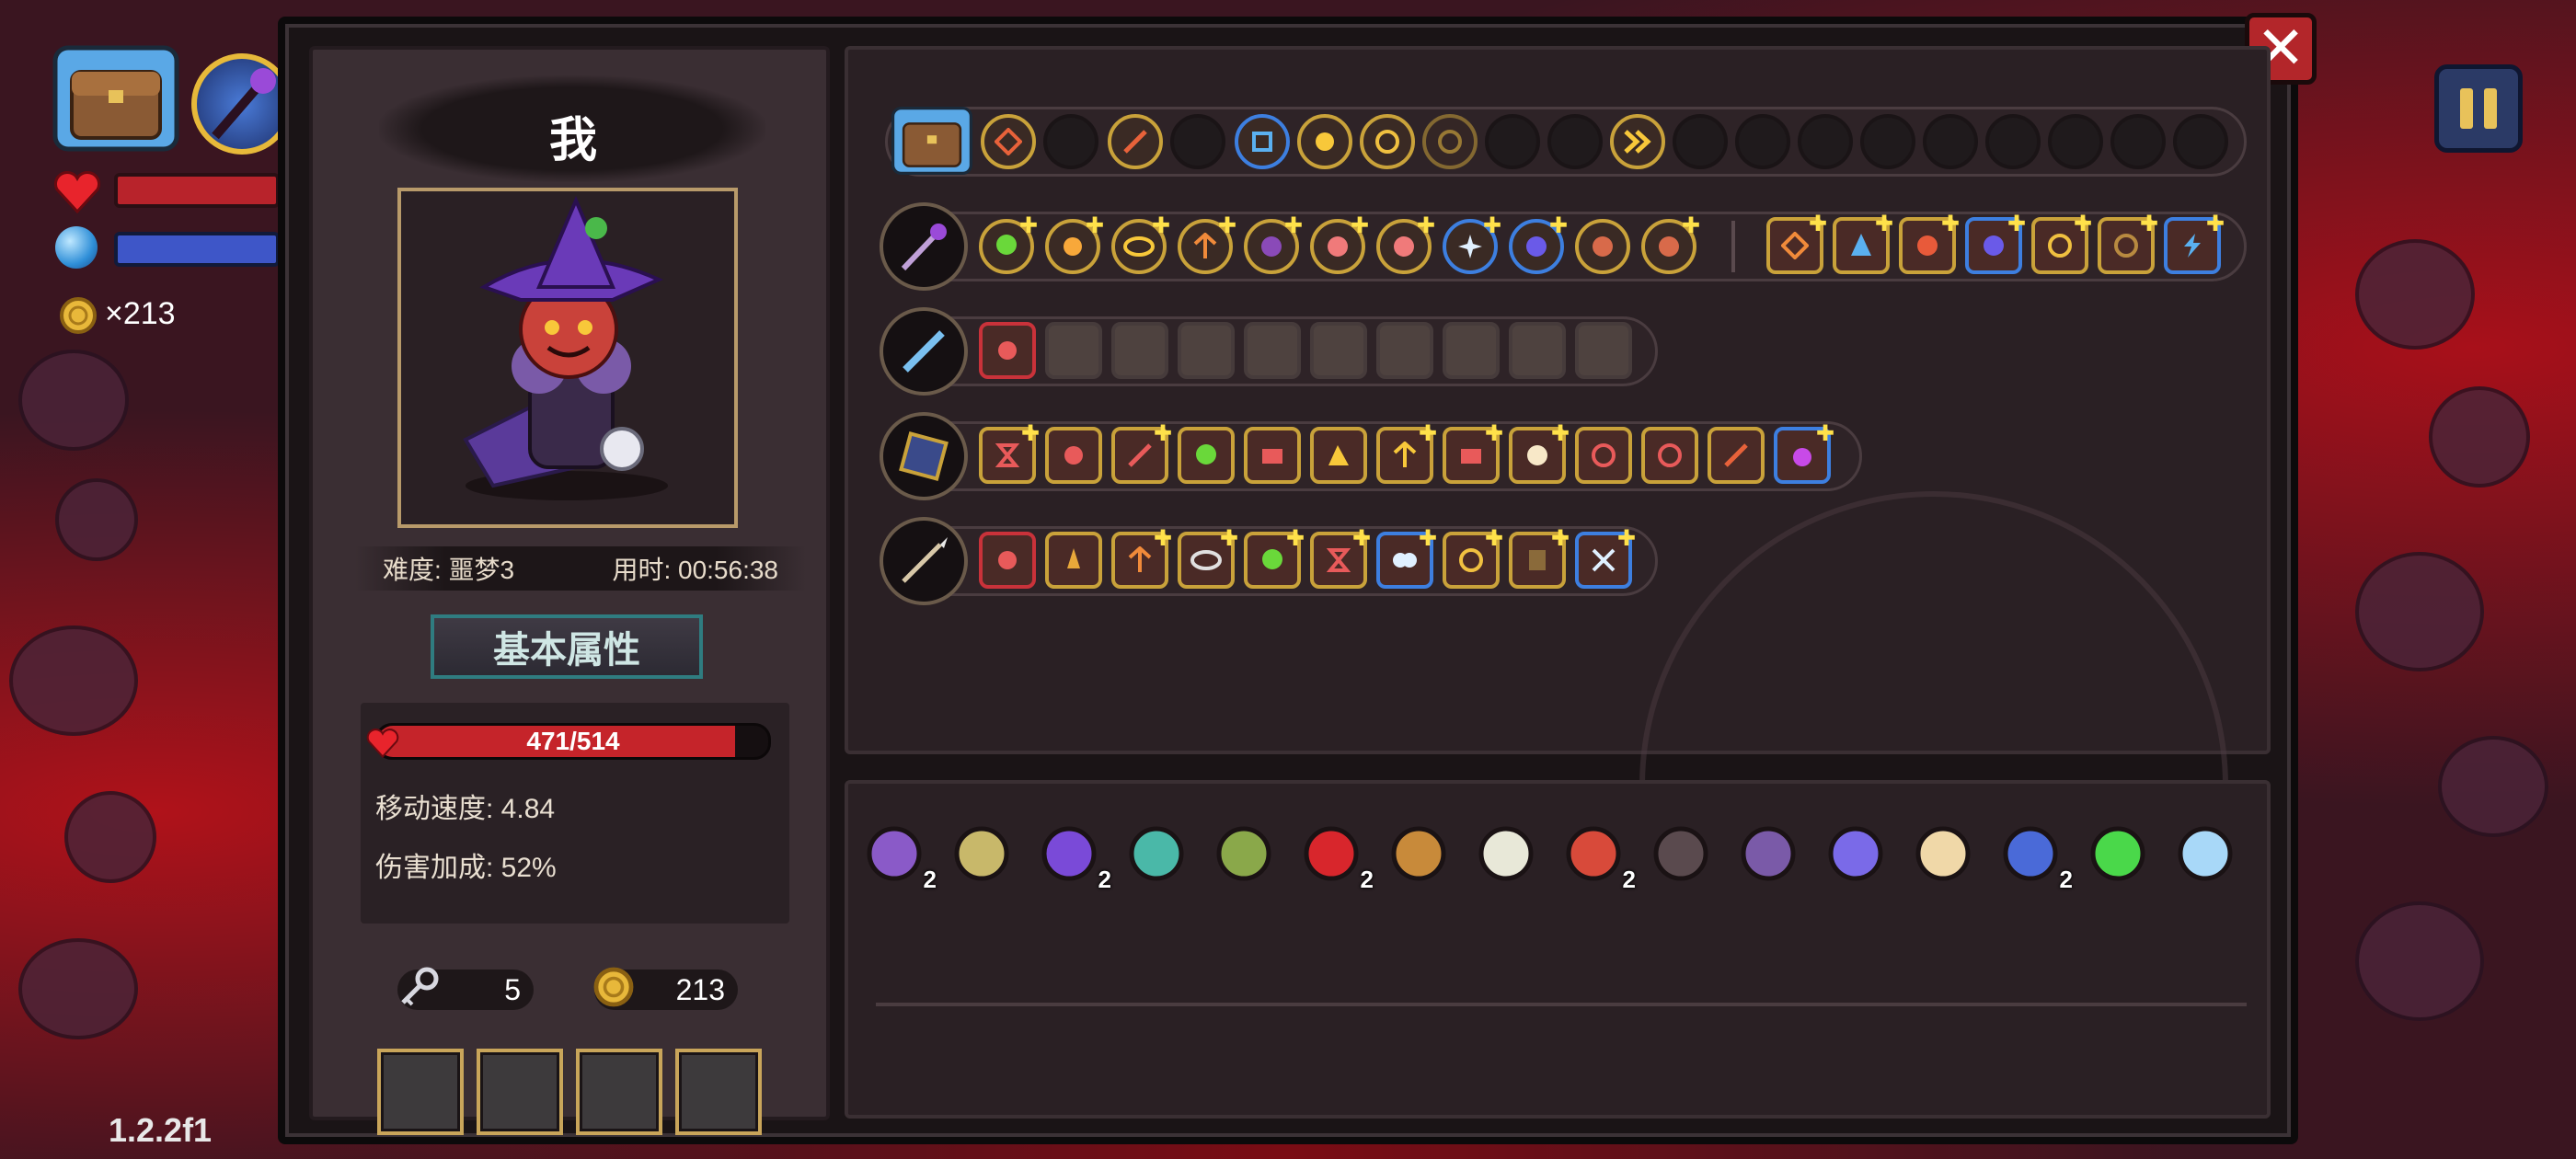 The height and width of the screenshot is (1159, 2576). Describe the element at coordinates (924, 351) in the screenshot. I see `sword-icon` at that location.